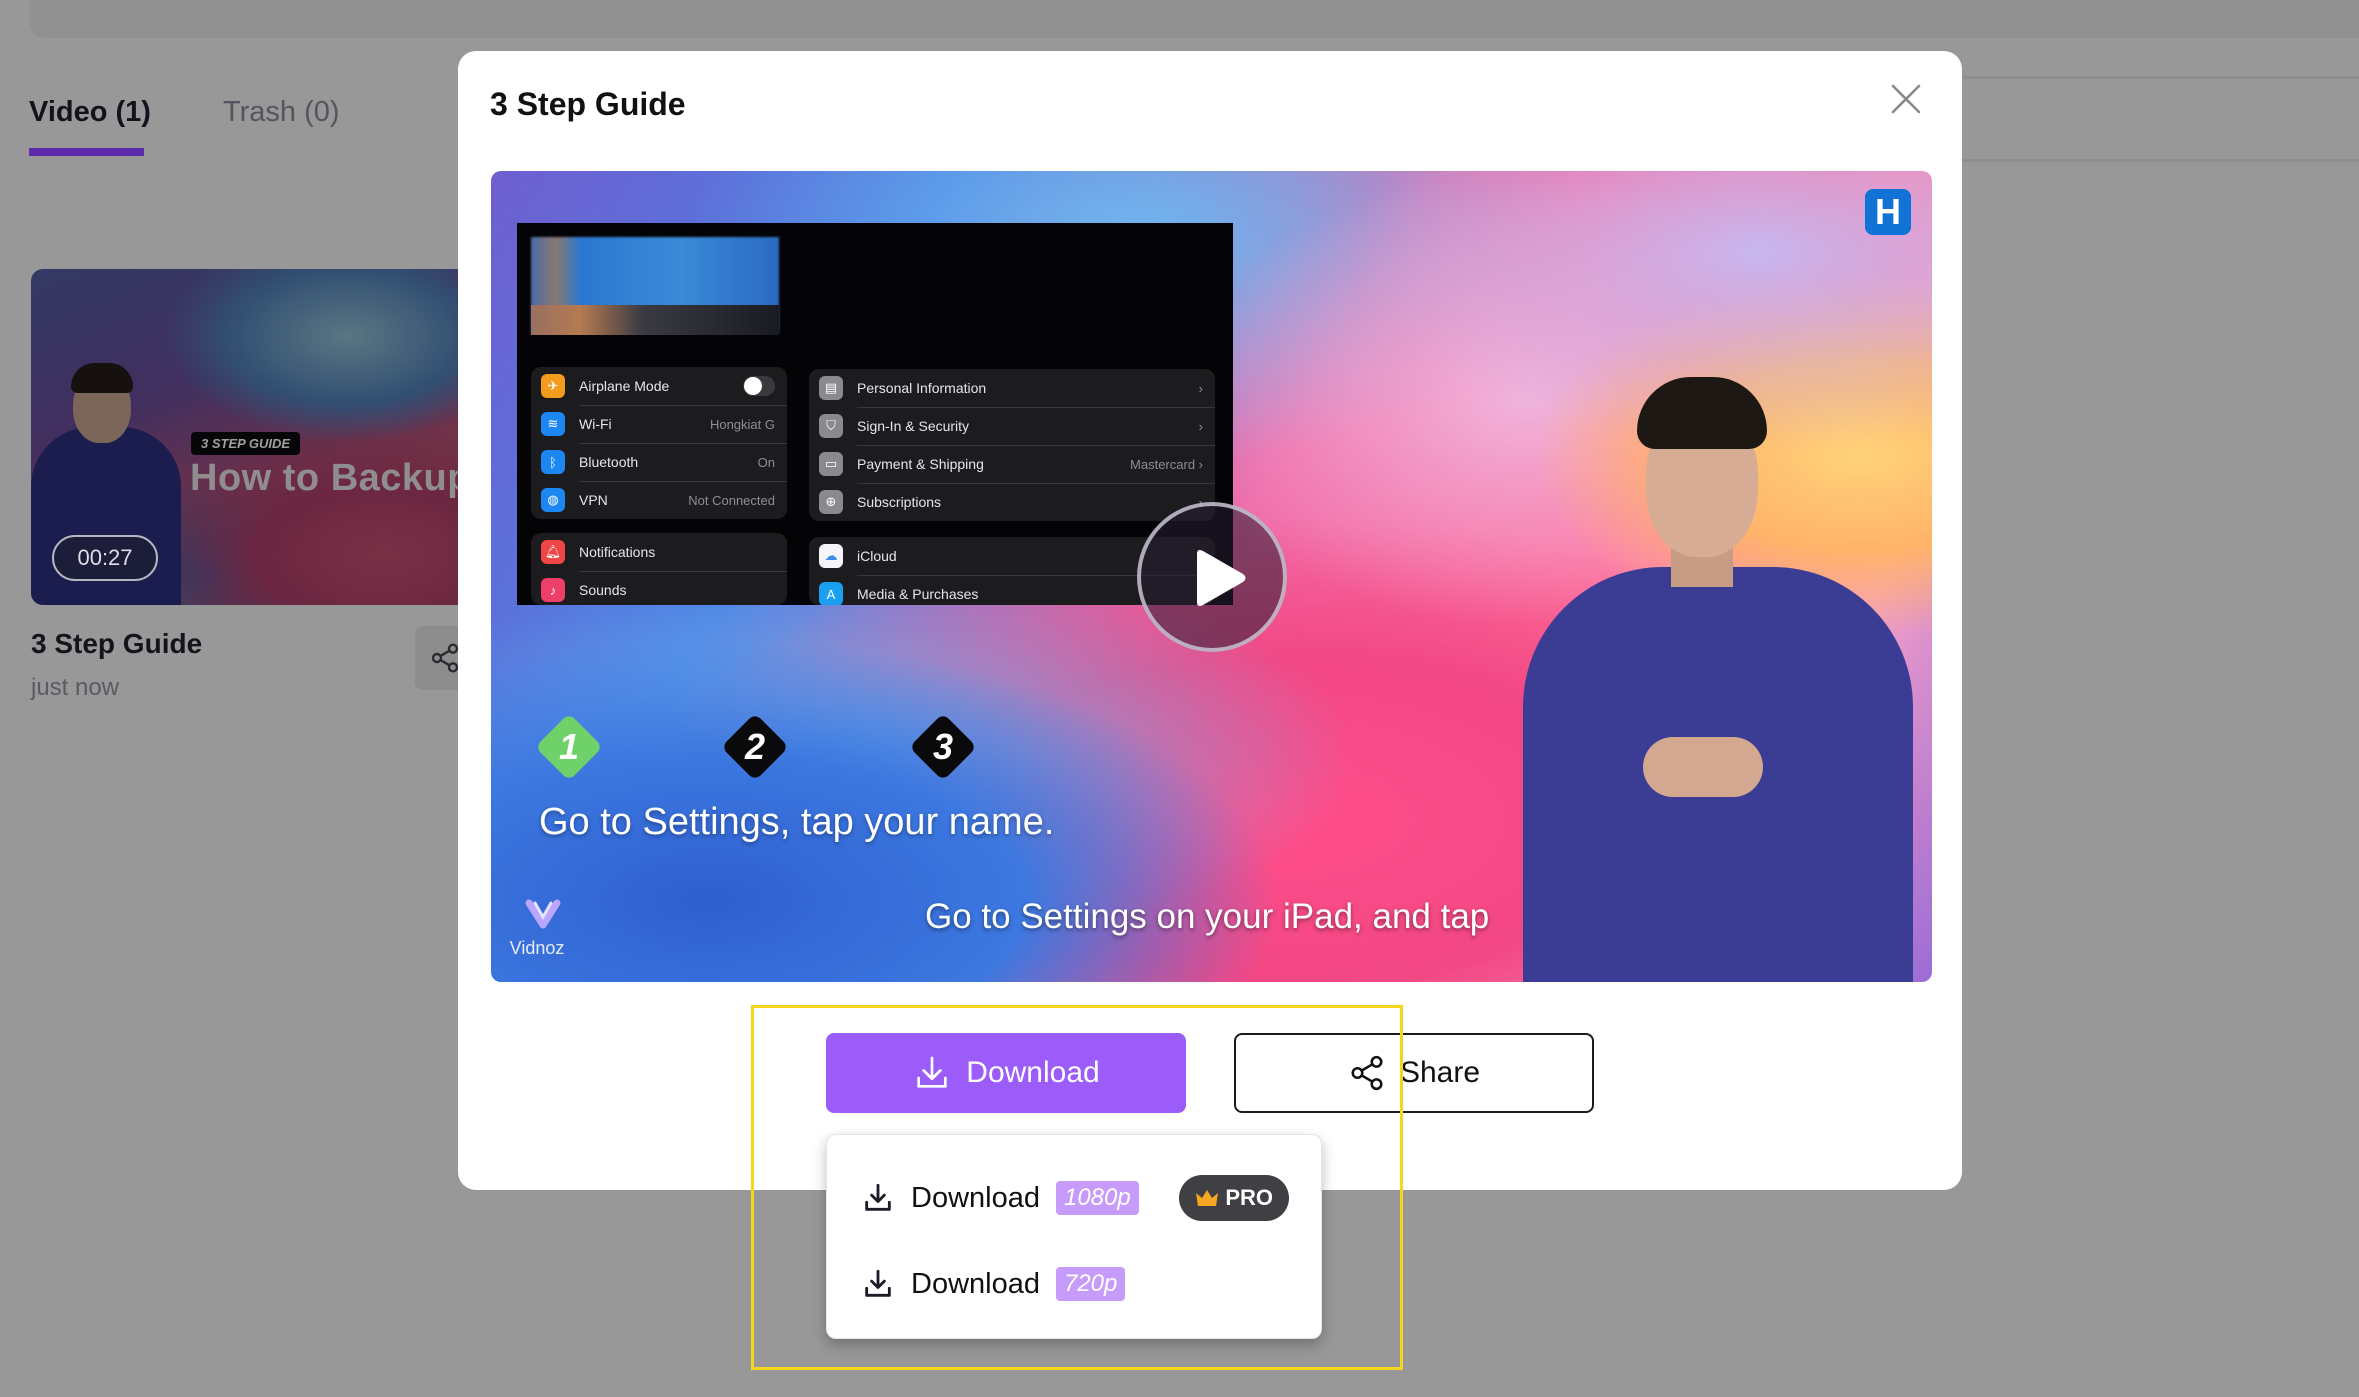 Image resolution: width=2359 pixels, height=1397 pixels. What do you see at coordinates (617, 552) in the screenshot?
I see `settings-label: Notifications` at bounding box center [617, 552].